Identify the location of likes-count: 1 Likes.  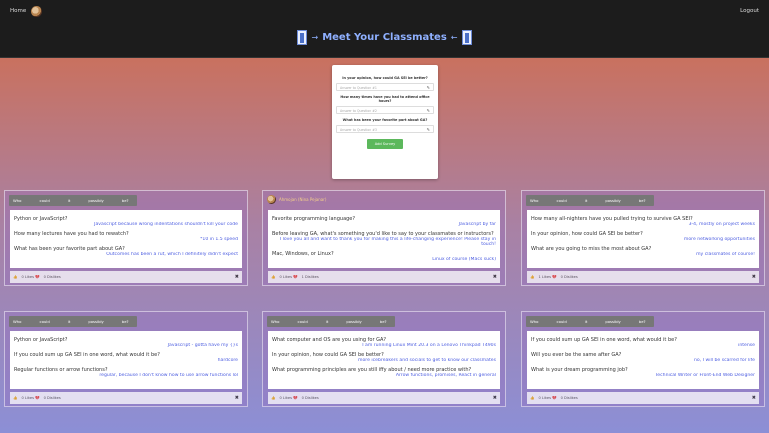
(544, 277).